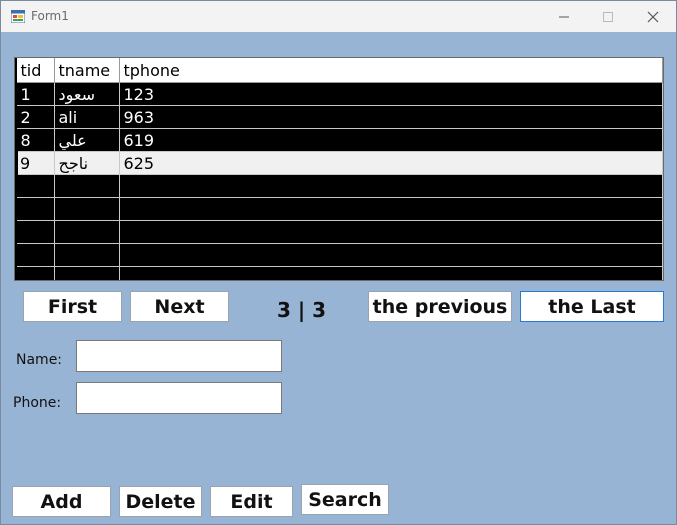 Image resolution: width=677 pixels, height=525 pixels. What do you see at coordinates (251, 501) in the screenshot?
I see `edit-button: Edit` at bounding box center [251, 501].